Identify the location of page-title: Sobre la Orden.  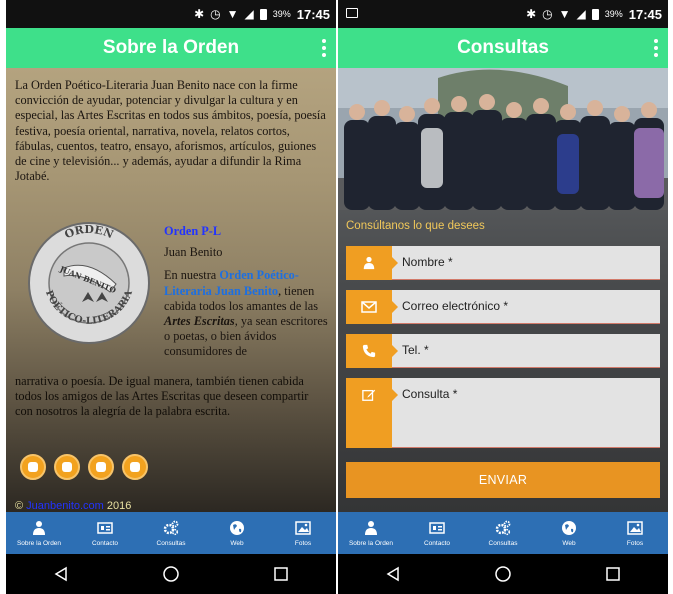
(171, 47).